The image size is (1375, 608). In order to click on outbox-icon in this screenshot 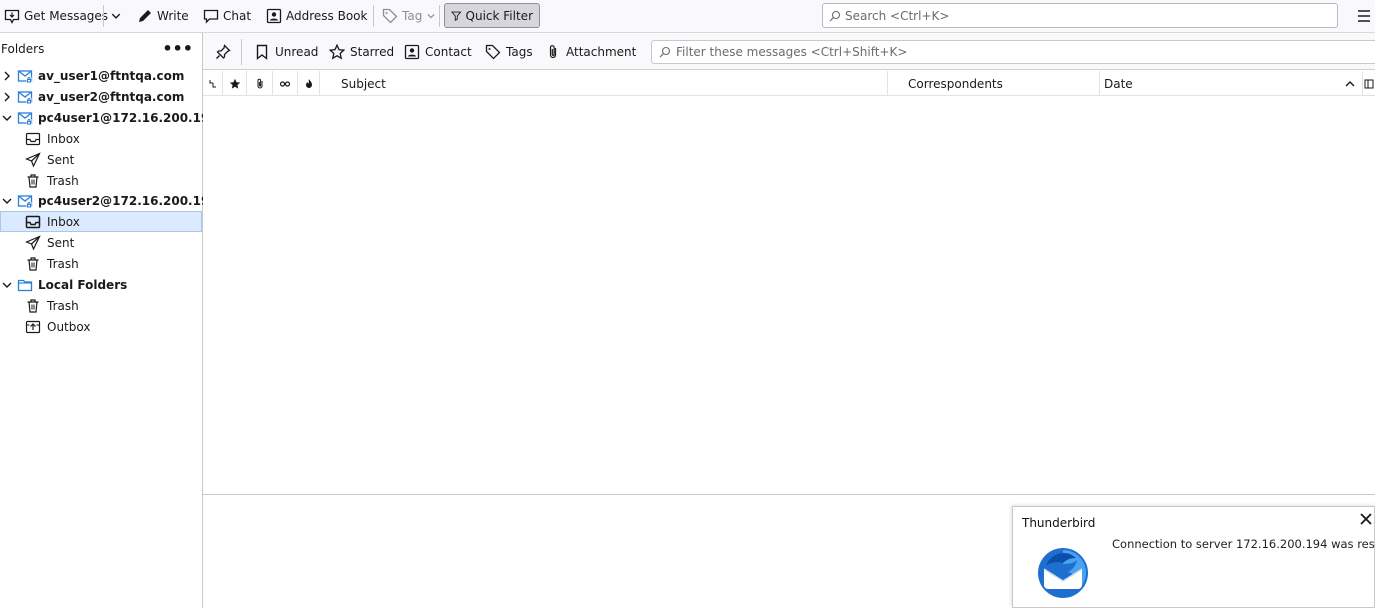, I will do `click(33, 326)`.